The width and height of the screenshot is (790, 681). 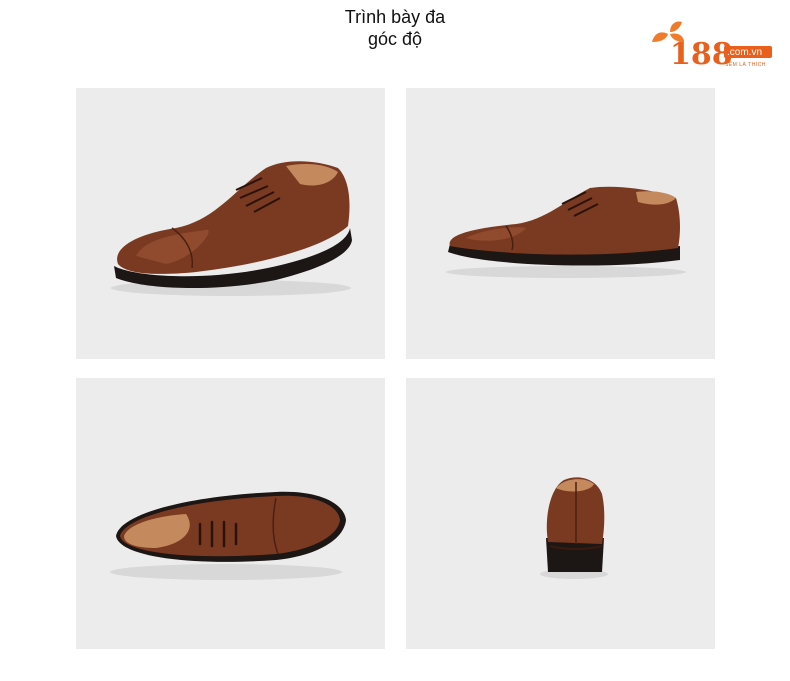 I want to click on title-line-2: góc độ, so click(x=395, y=39).